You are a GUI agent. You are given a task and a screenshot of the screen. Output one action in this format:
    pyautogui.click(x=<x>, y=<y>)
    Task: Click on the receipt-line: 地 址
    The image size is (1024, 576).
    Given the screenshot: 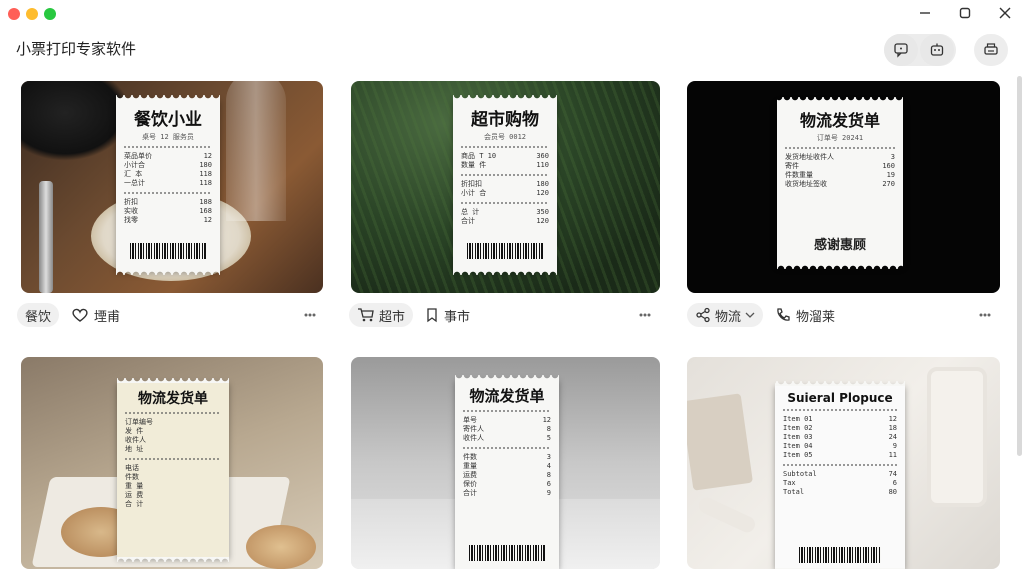 What is the action you would take?
    pyautogui.click(x=134, y=449)
    